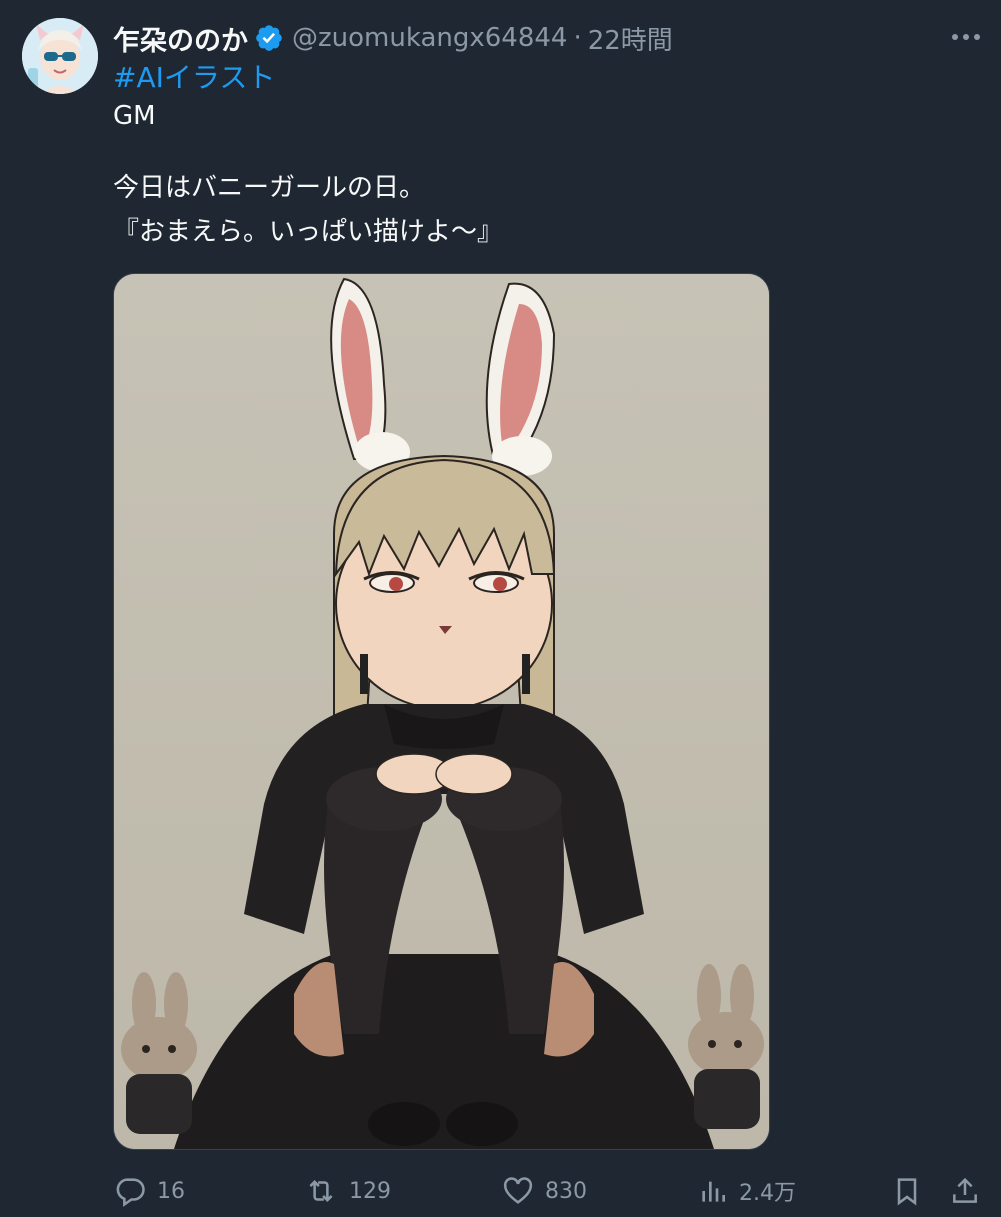 The width and height of the screenshot is (1001, 1217). What do you see at coordinates (518, 1190) in the screenshot?
I see `heart-icon` at bounding box center [518, 1190].